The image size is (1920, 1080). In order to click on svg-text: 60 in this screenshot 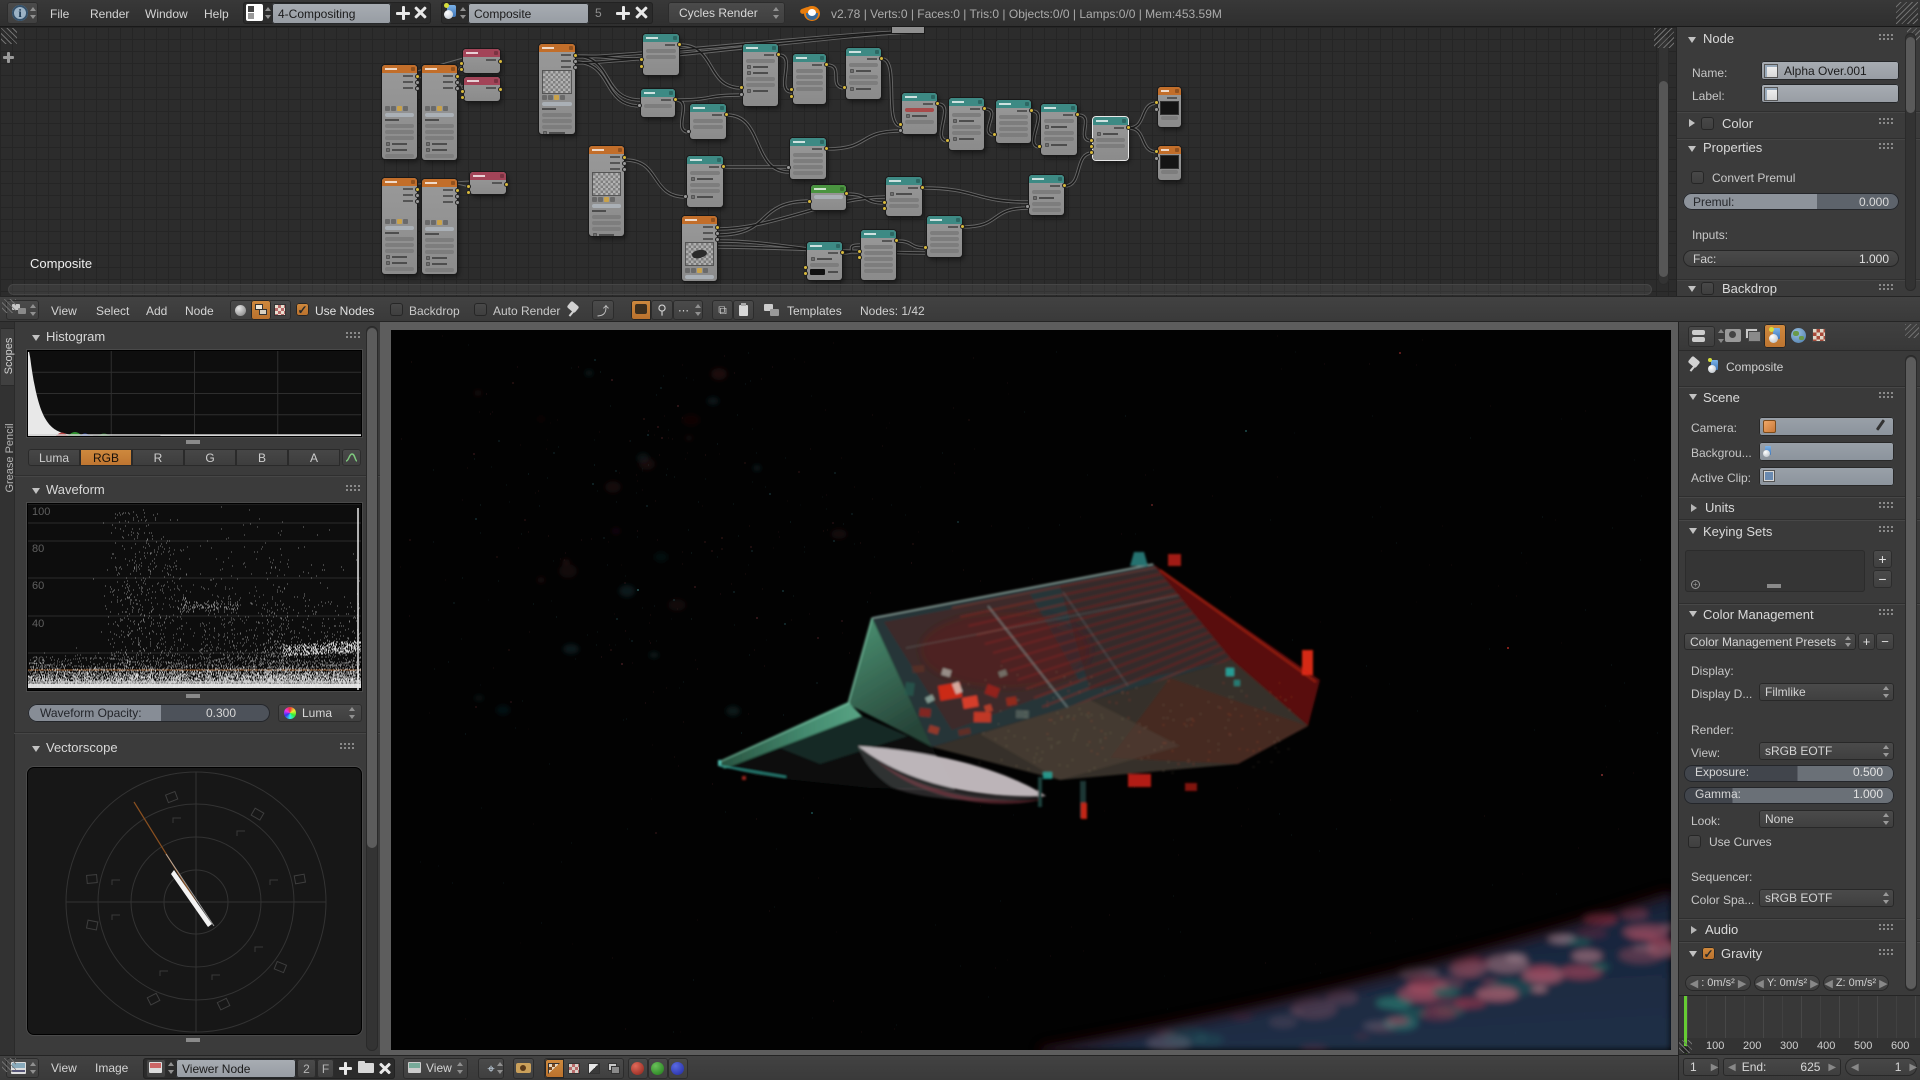, I will do `click(38, 586)`.